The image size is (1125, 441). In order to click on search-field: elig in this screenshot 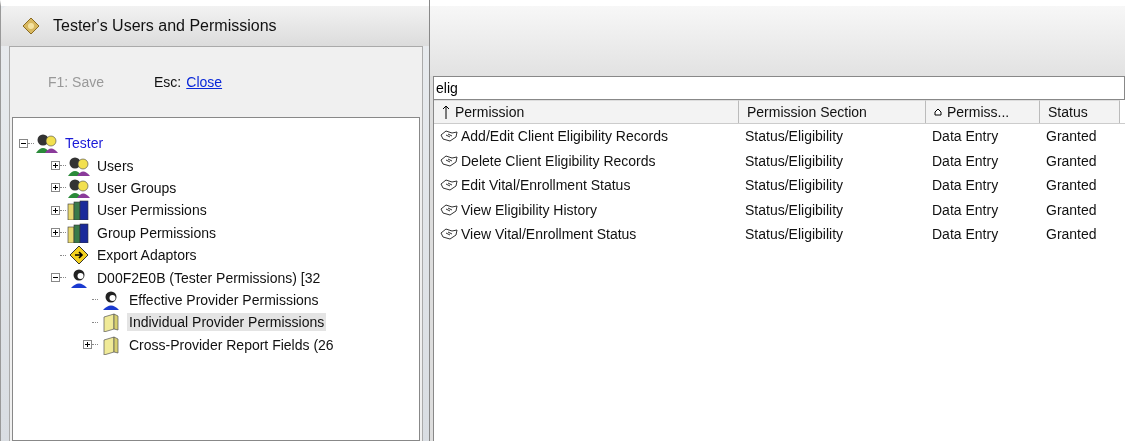, I will do `click(779, 88)`.